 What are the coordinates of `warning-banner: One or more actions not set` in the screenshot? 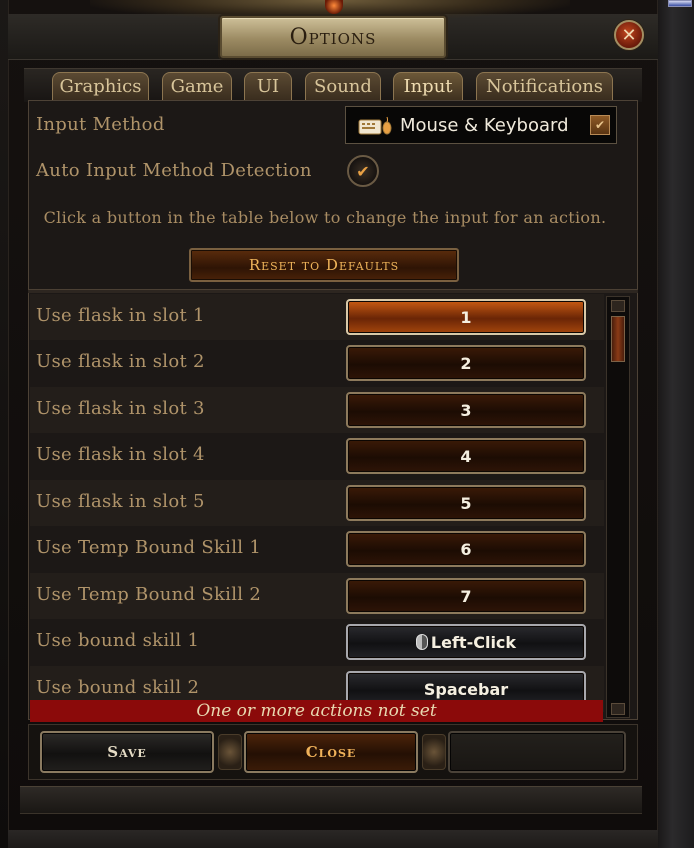 It's located at (316, 711).